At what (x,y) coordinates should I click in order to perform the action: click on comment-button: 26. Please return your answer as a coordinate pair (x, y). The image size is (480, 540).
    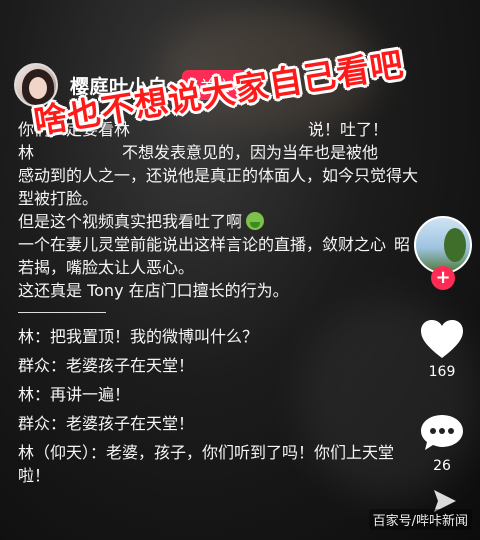
    Looking at the image, I should click on (442, 443).